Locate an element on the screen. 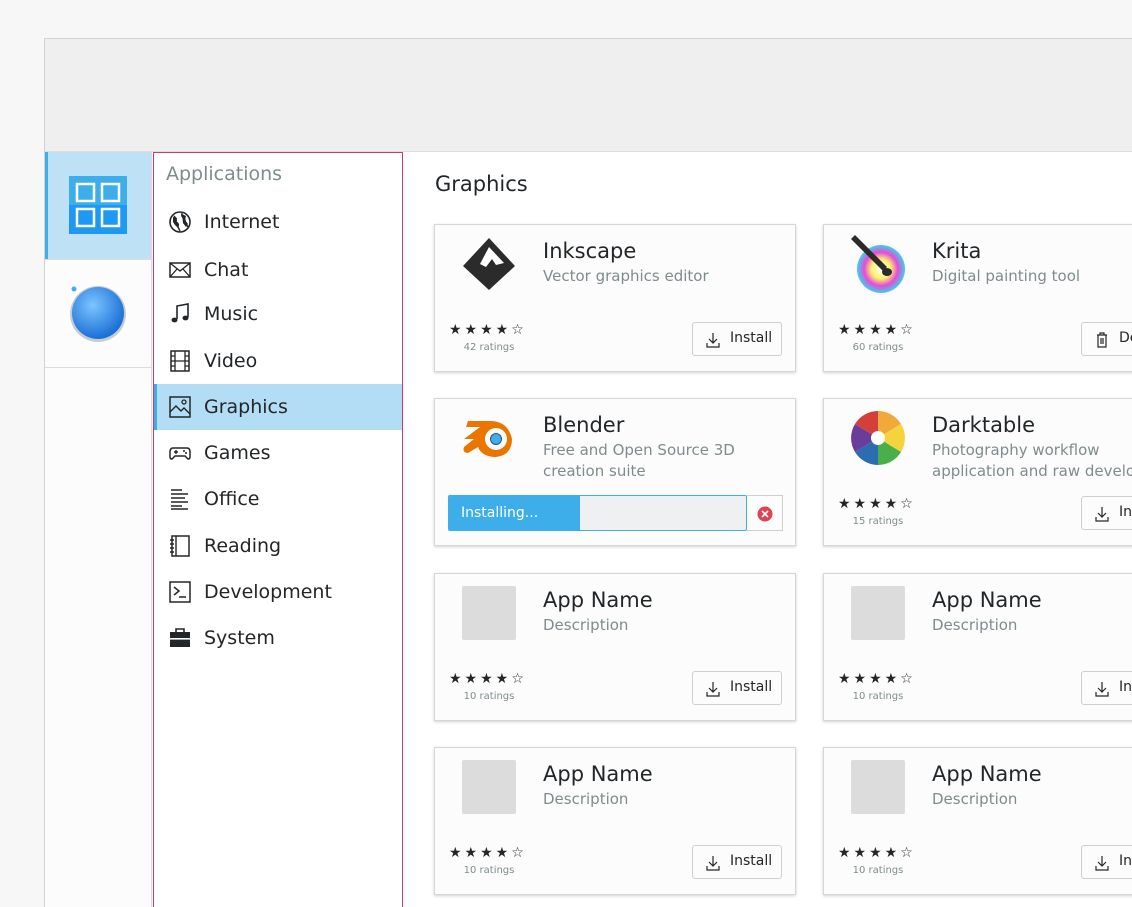 Image resolution: width=1132 pixels, height=907 pixels. category-label: Office is located at coordinates (232, 499).